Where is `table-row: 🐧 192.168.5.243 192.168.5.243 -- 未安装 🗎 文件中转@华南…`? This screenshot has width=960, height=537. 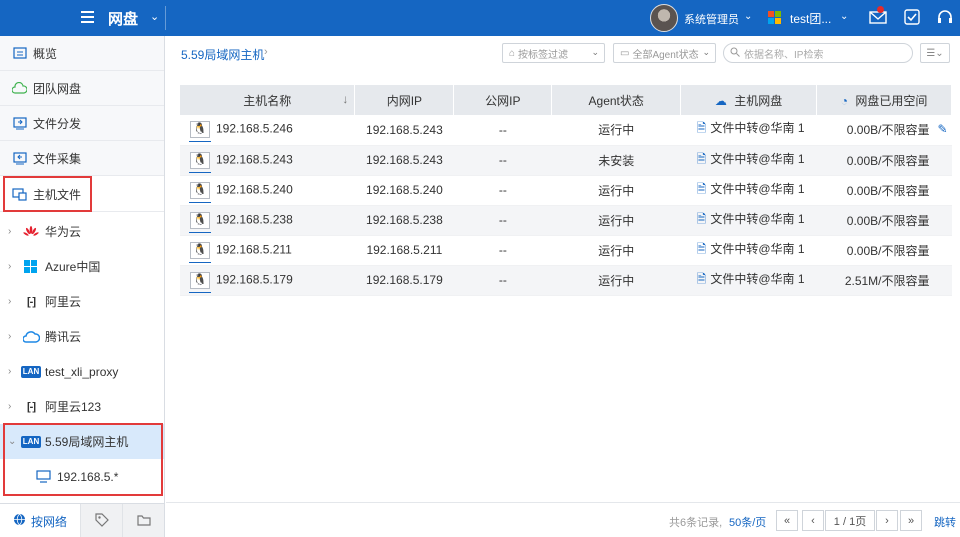 table-row: 🐧 192.168.5.243 192.168.5.243 -- 未安装 🗎 文件中转@华南… is located at coordinates (566, 160).